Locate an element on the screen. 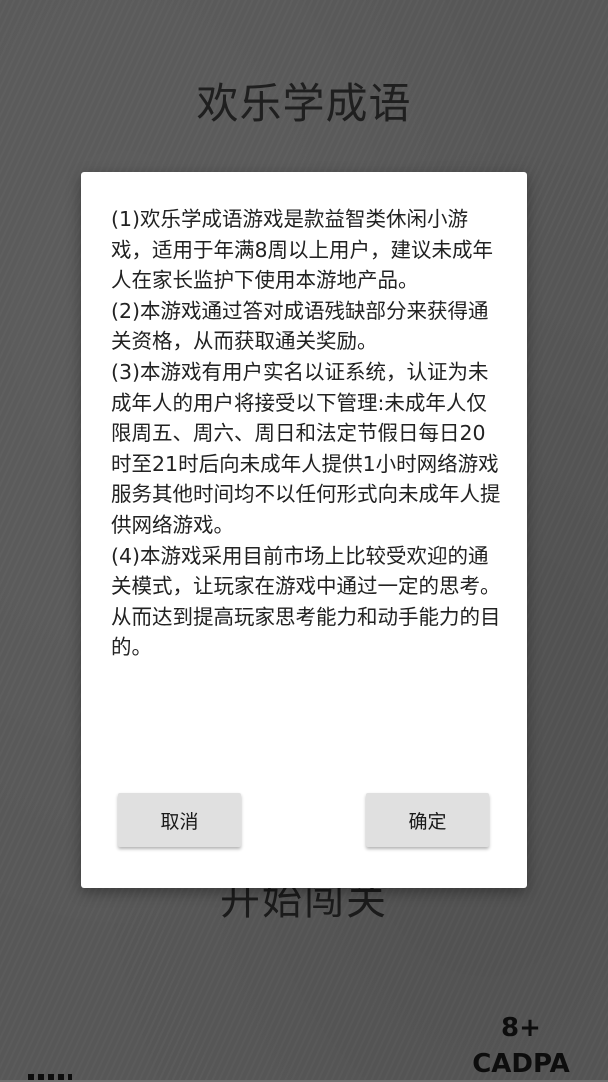  dialog-paragraph-2: (2)本游戏通过答对成语残缺部分来获得通关资格，从而获取通关奖励。 is located at coordinates (300, 326).